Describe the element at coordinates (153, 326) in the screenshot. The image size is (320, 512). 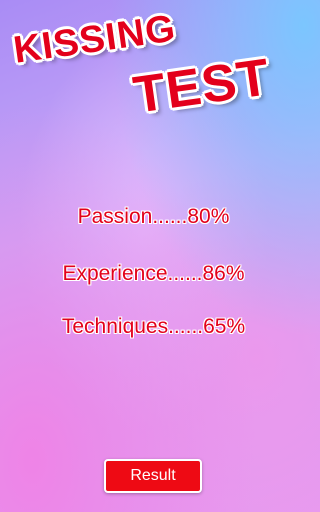
I see `stat-techniques: Techniques......65%` at that location.